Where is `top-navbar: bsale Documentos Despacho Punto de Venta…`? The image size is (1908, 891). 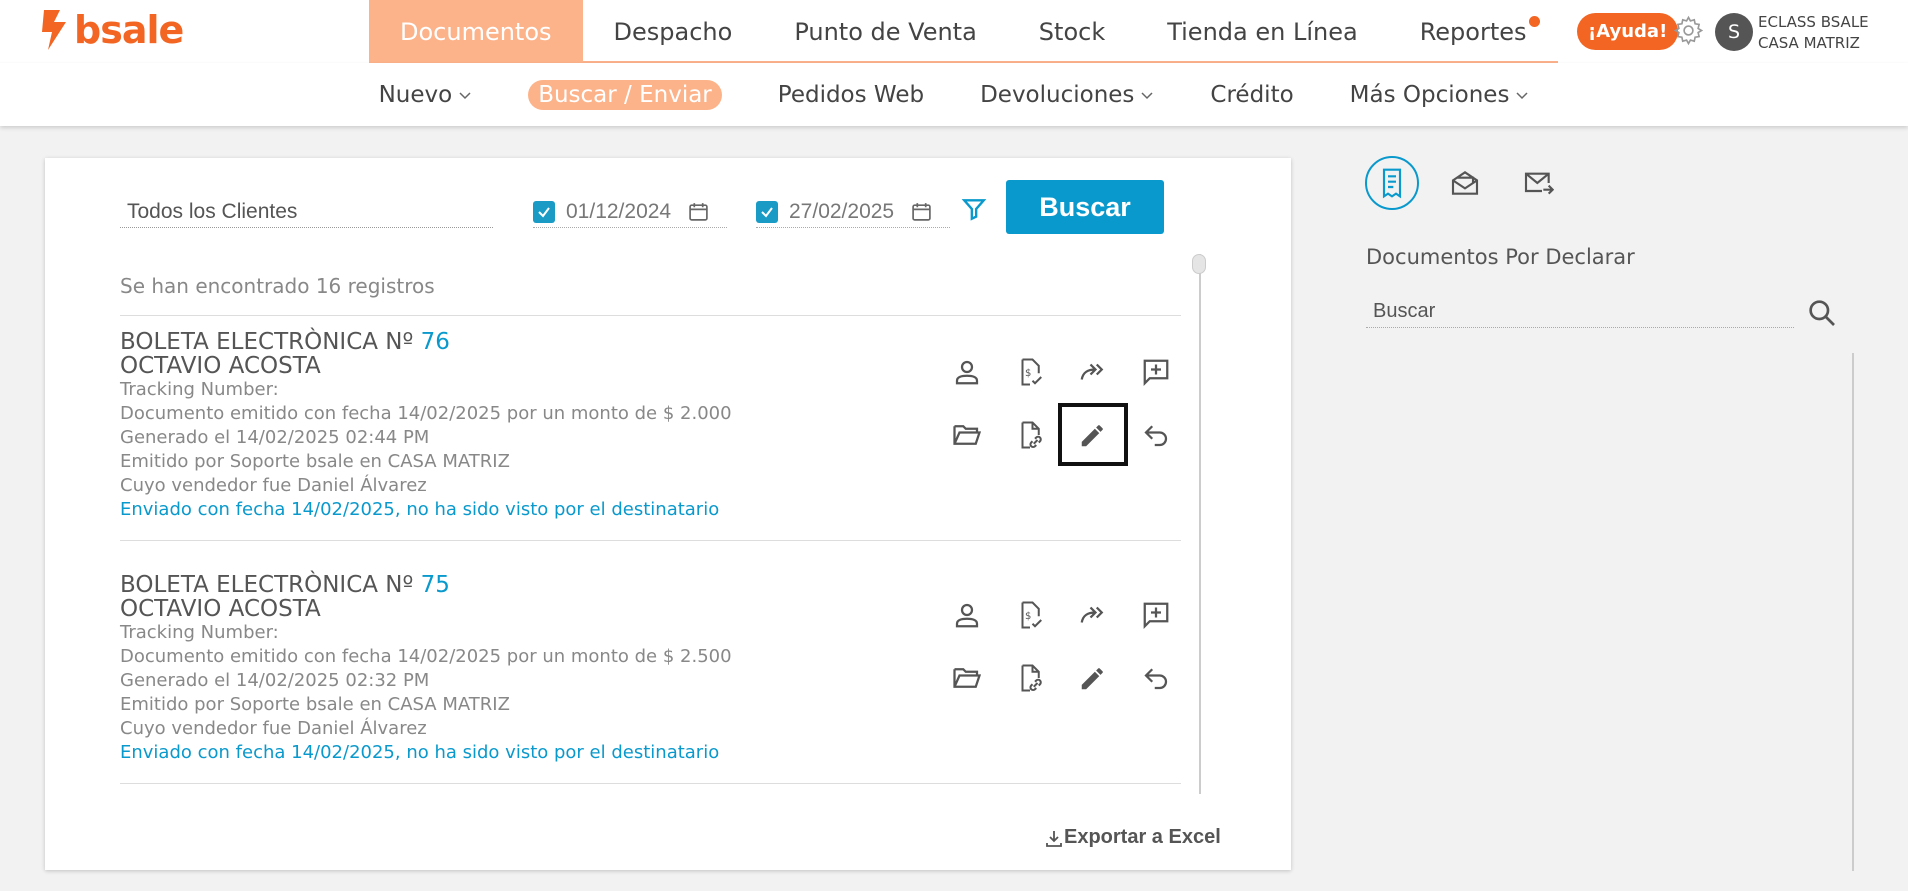
top-navbar: bsale Documentos Despacho Punto de Venta… is located at coordinates (954, 31).